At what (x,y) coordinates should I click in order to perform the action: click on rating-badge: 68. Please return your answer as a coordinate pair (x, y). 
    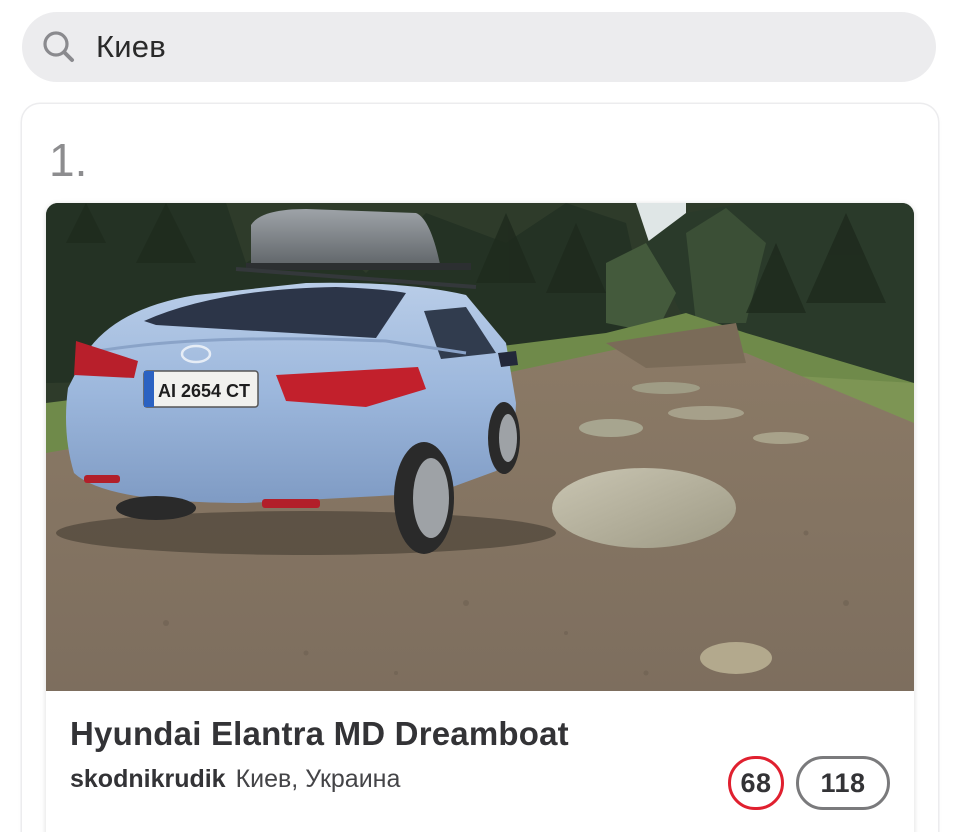
    Looking at the image, I should click on (756, 783).